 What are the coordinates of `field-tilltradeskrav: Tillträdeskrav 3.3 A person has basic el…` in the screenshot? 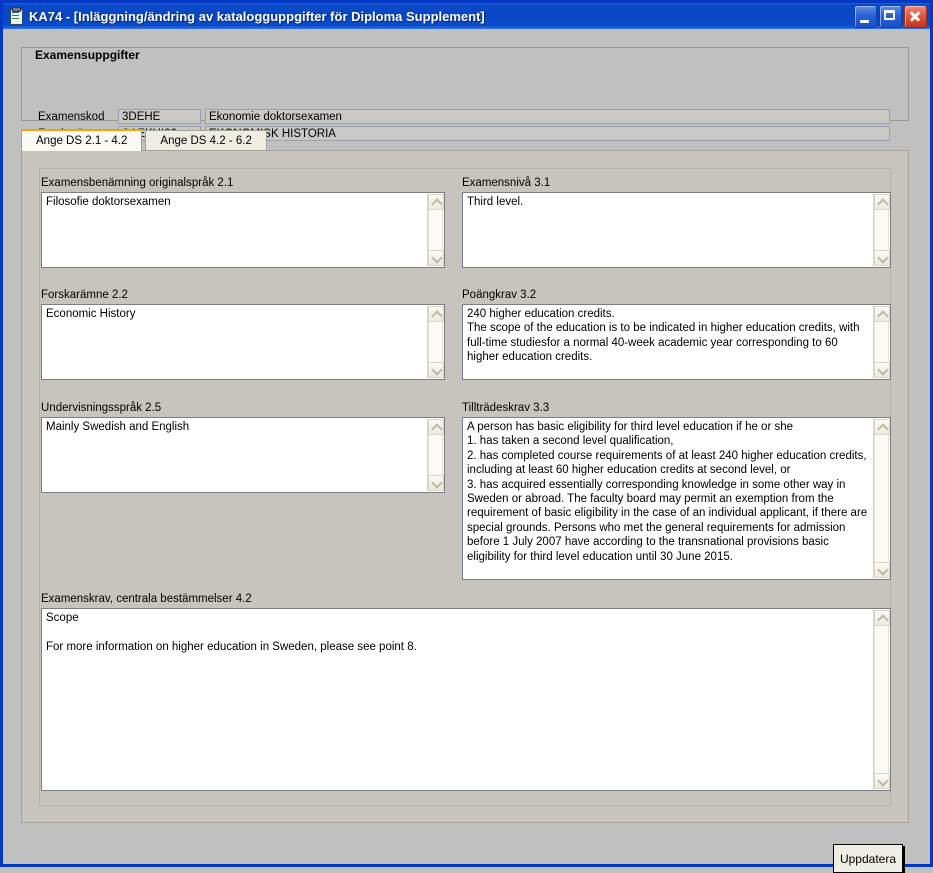 It's located at (676, 491).